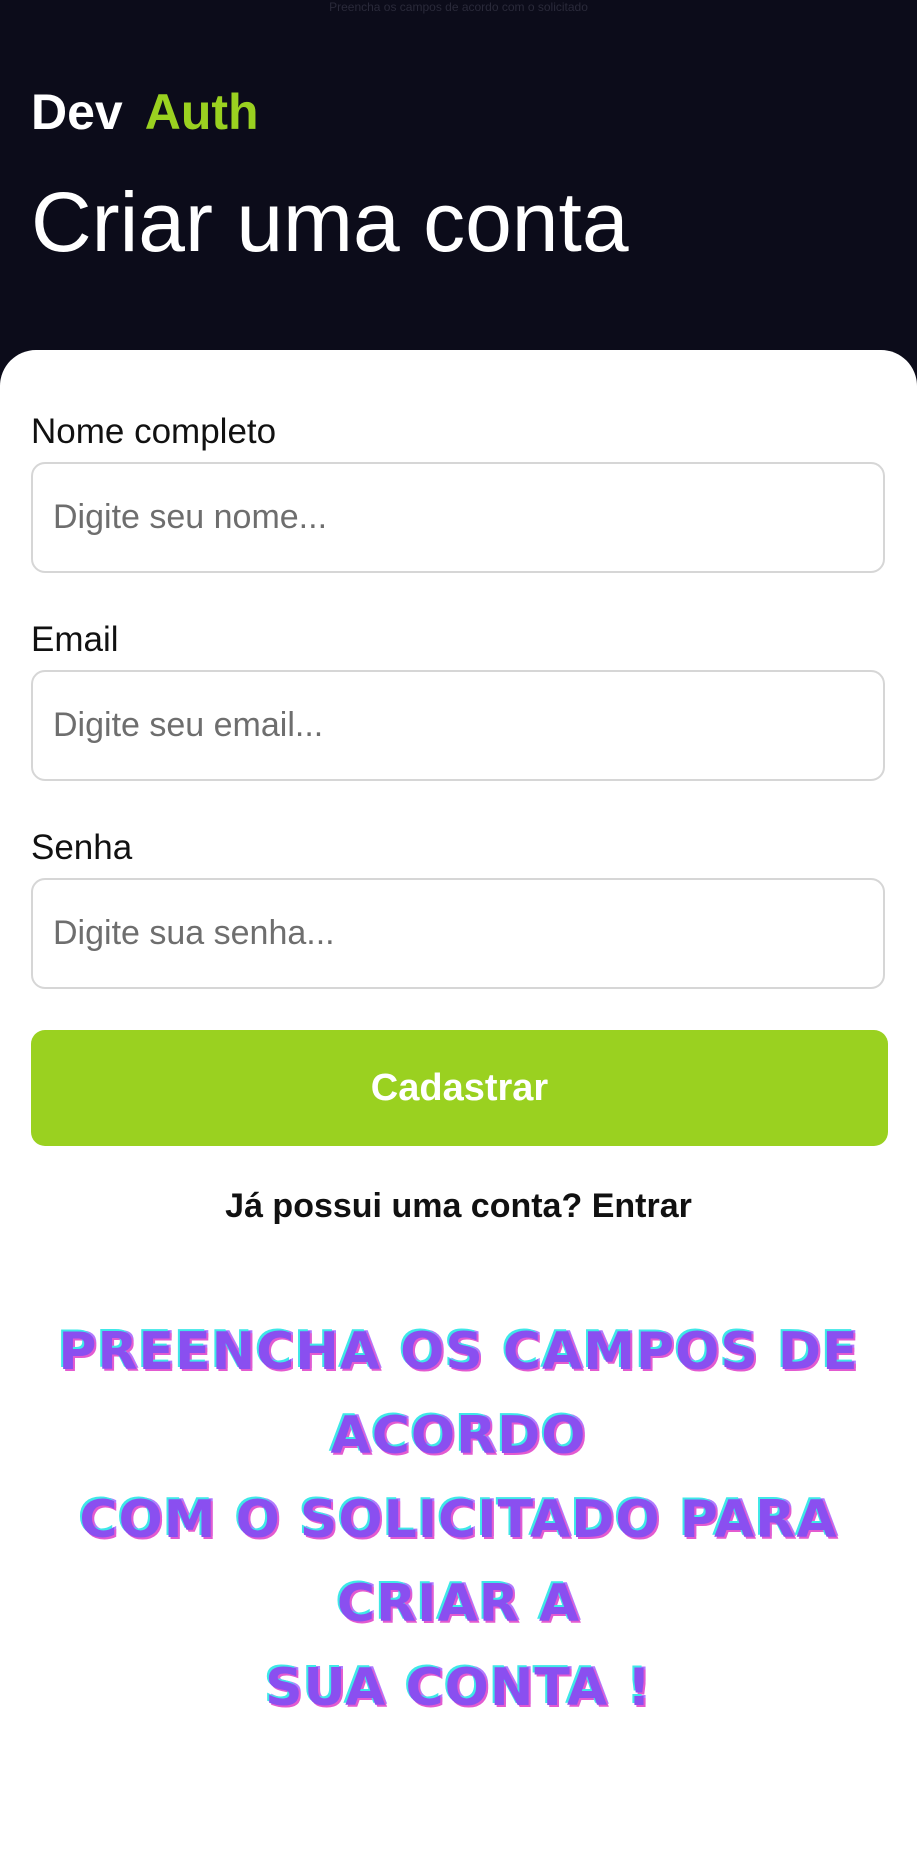 The height and width of the screenshot is (1855, 917). Describe the element at coordinates (154, 431) in the screenshot. I see `name-label: Nome completo` at that location.